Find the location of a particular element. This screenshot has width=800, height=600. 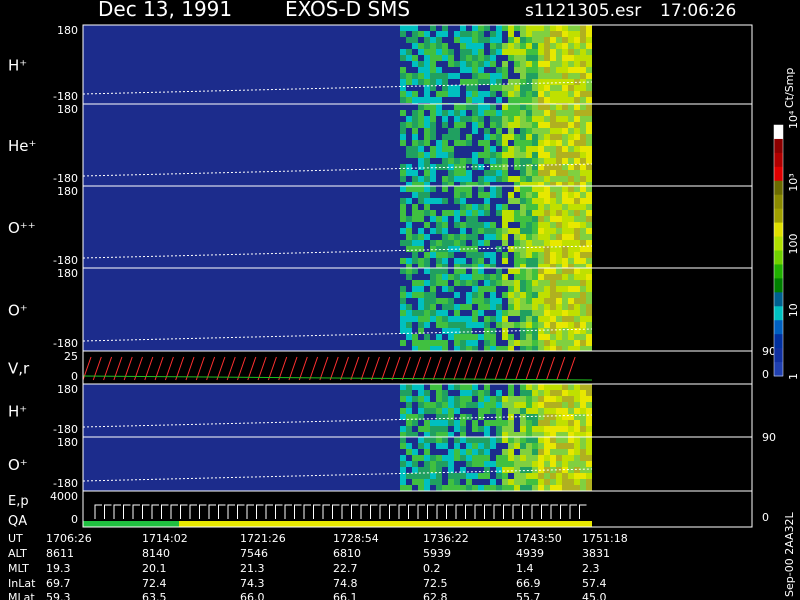

panel-label-6: H⁺ is located at coordinates (17, 412).